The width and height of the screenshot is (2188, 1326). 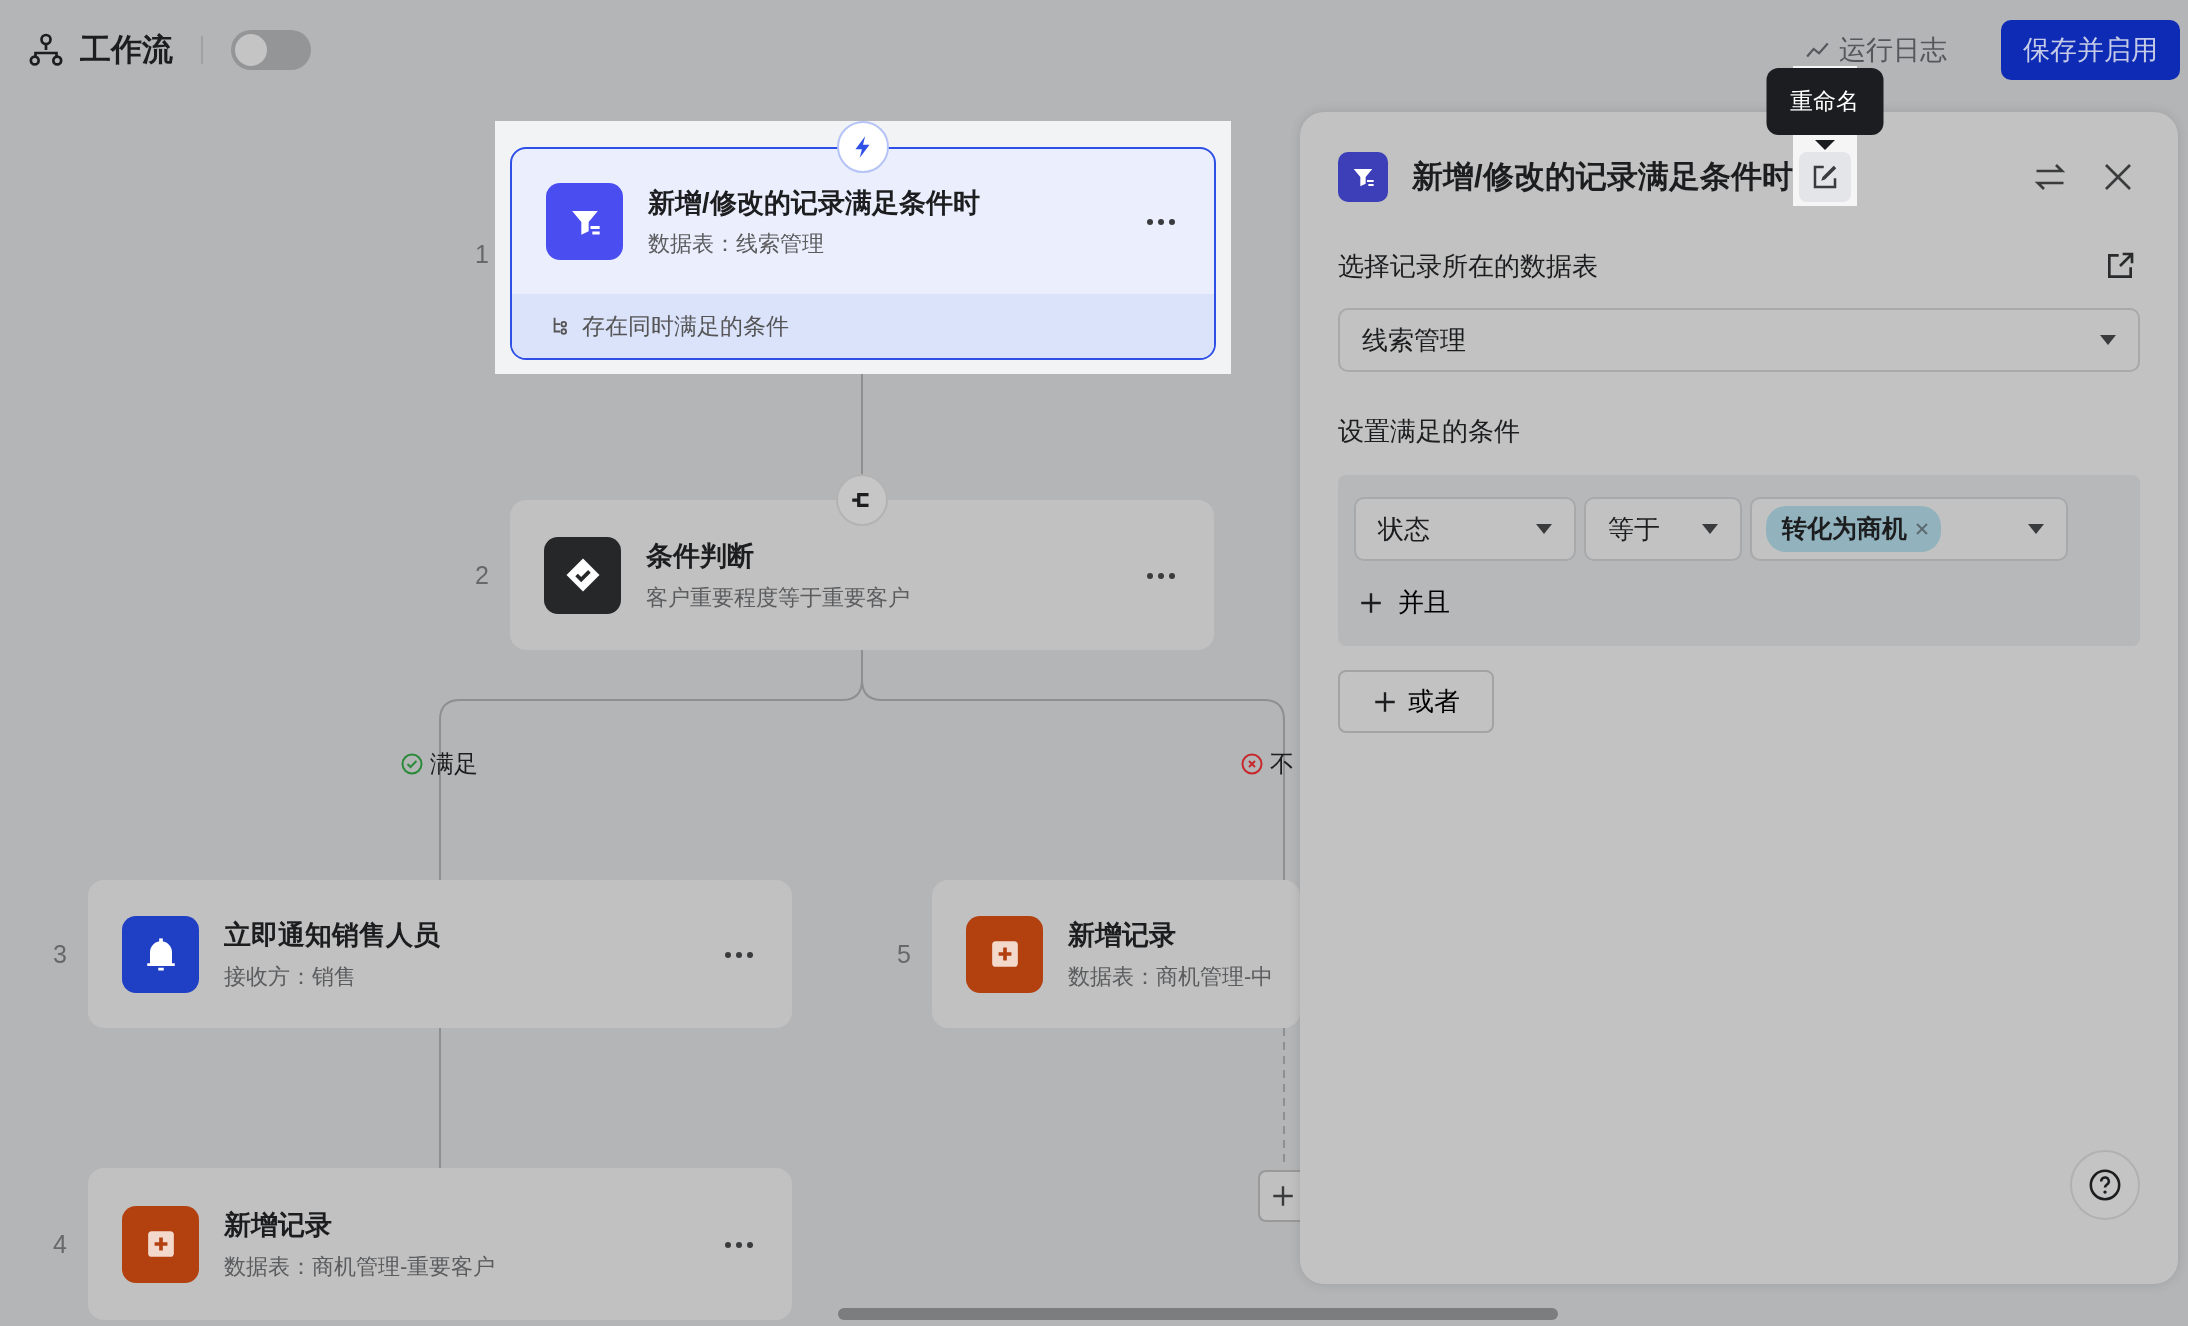 What do you see at coordinates (1198, 1314) in the screenshot?
I see `horizontal-scrollbar` at bounding box center [1198, 1314].